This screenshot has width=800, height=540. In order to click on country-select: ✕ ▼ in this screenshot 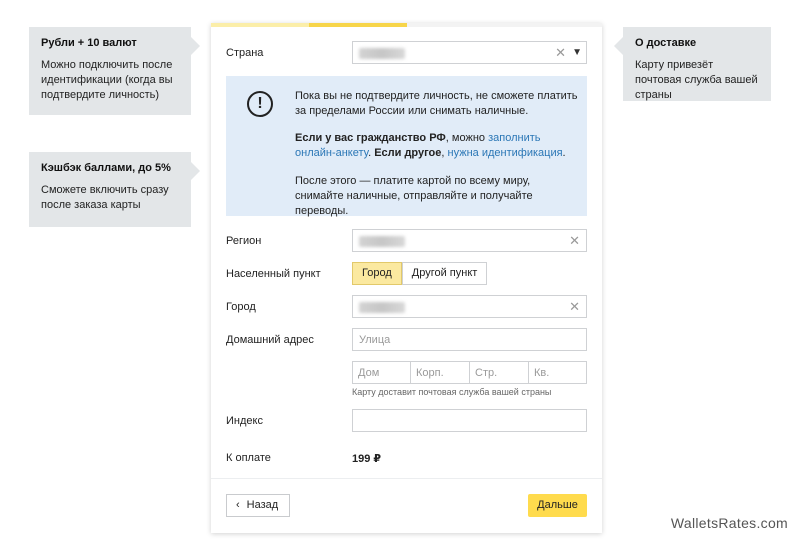, I will do `click(469, 52)`.